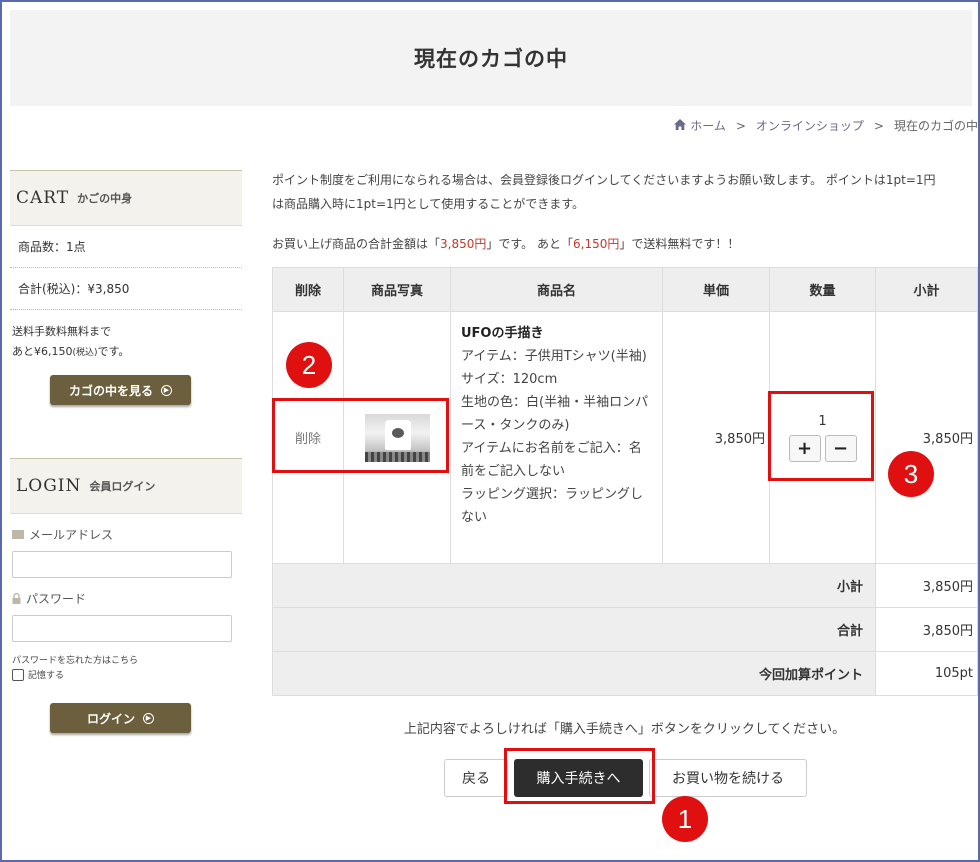 This screenshot has width=980, height=862. What do you see at coordinates (105, 198) in the screenshot?
I see `cart-widget-title-jp: かごの中身` at bounding box center [105, 198].